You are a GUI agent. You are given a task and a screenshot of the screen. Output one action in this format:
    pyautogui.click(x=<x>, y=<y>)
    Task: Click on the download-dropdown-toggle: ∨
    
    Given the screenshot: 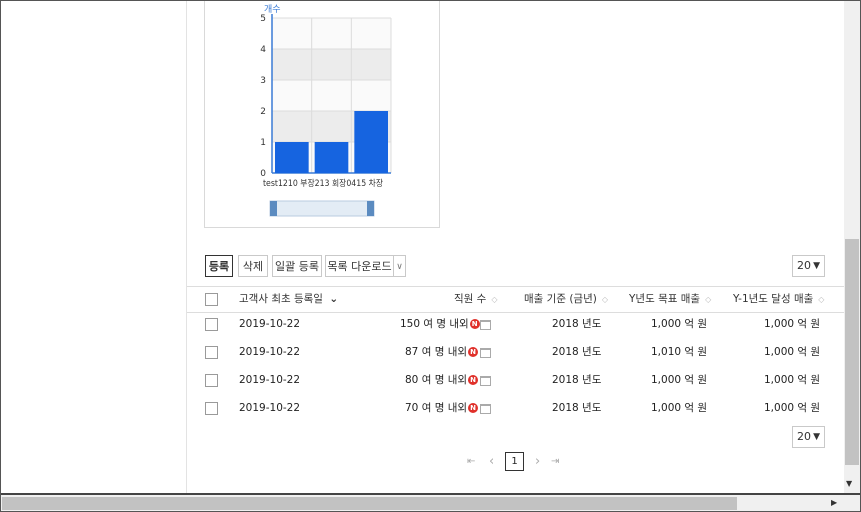 What is the action you would take?
    pyautogui.click(x=399, y=266)
    